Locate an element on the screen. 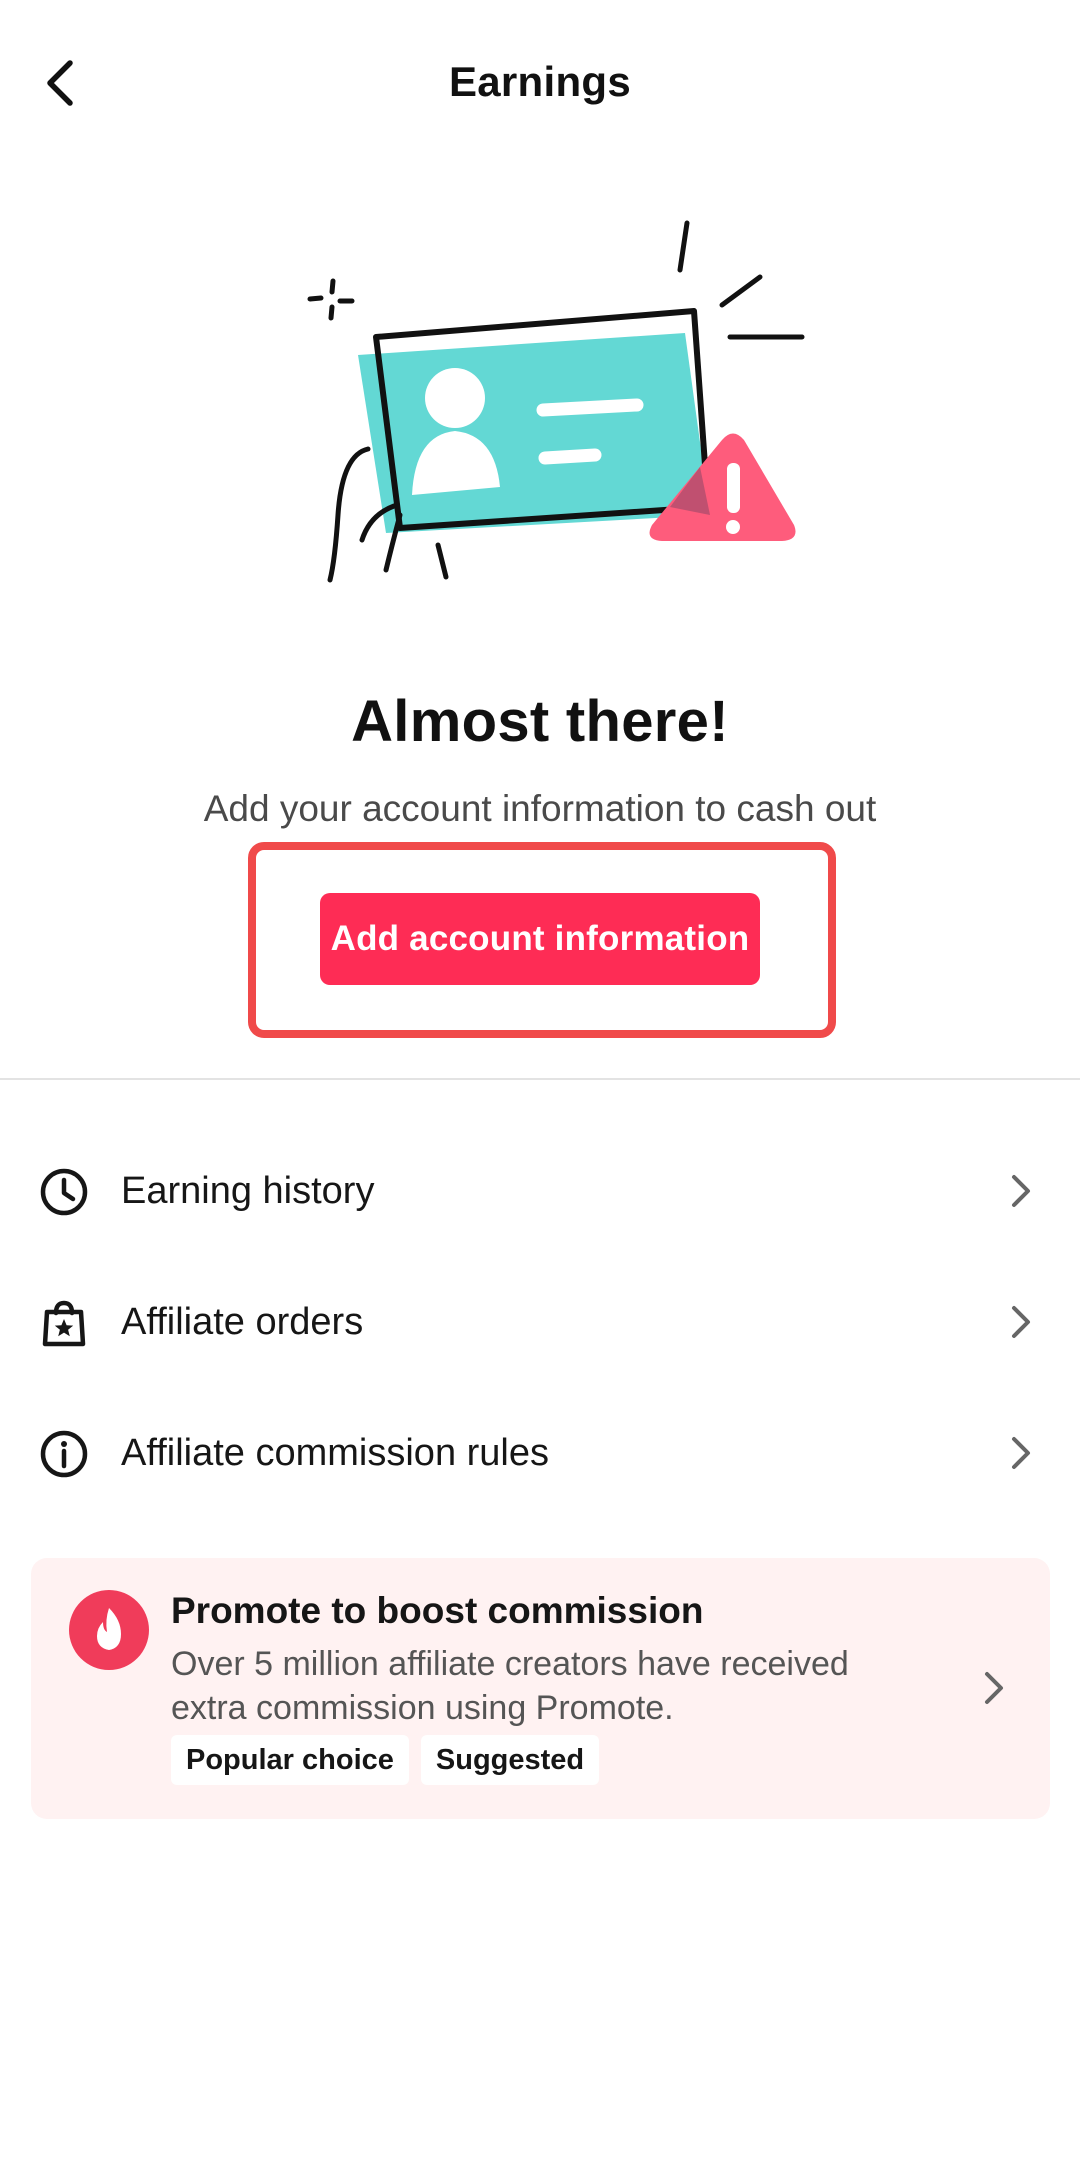 This screenshot has height=2165, width=1080. subtext: Add your account information to cash out is located at coordinates (540, 808).